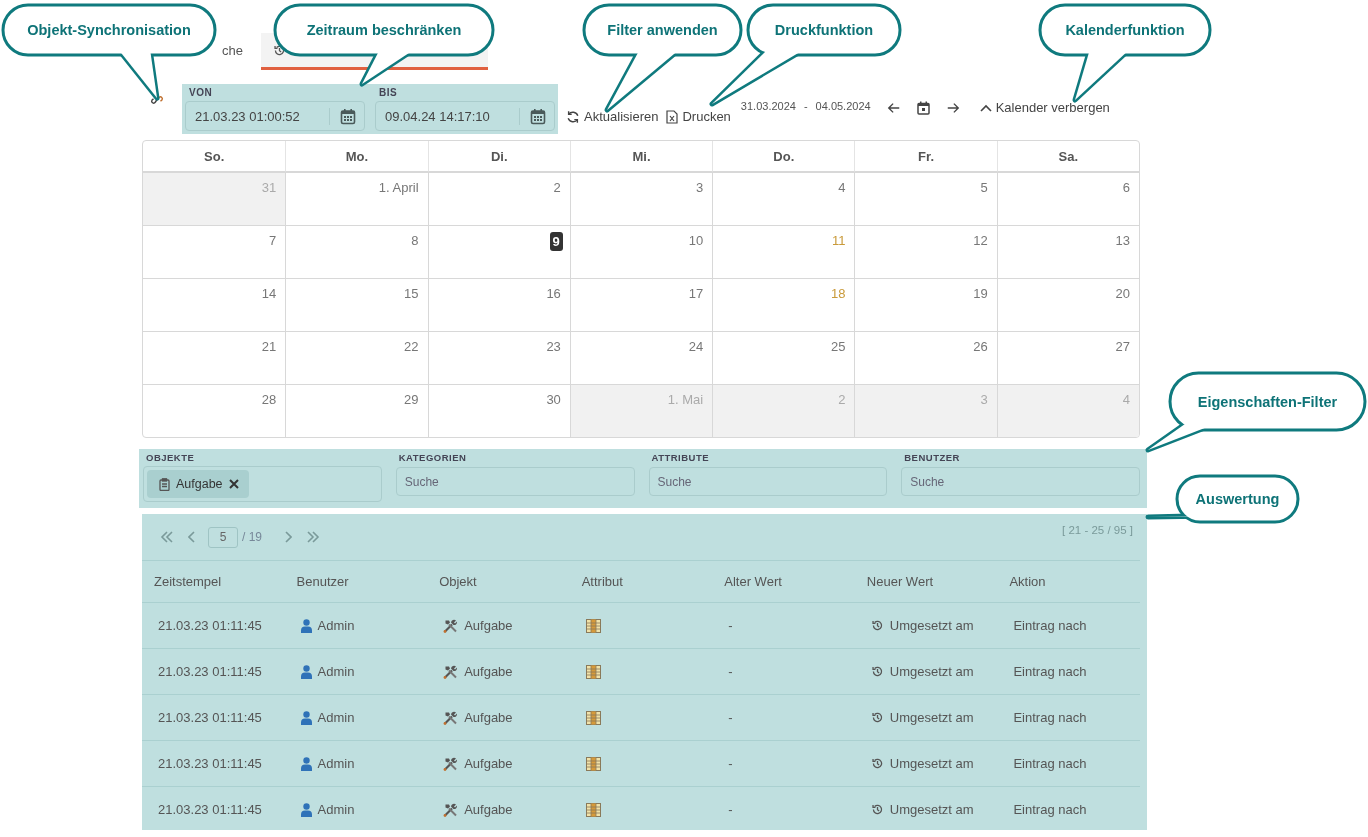 The image size is (1368, 837). Describe the element at coordinates (843, 106) in the screenshot. I see `range-end: 04.05.2024` at that location.